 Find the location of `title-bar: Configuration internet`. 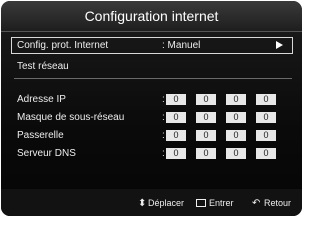

title-bar: Configuration internet is located at coordinates (151, 16).